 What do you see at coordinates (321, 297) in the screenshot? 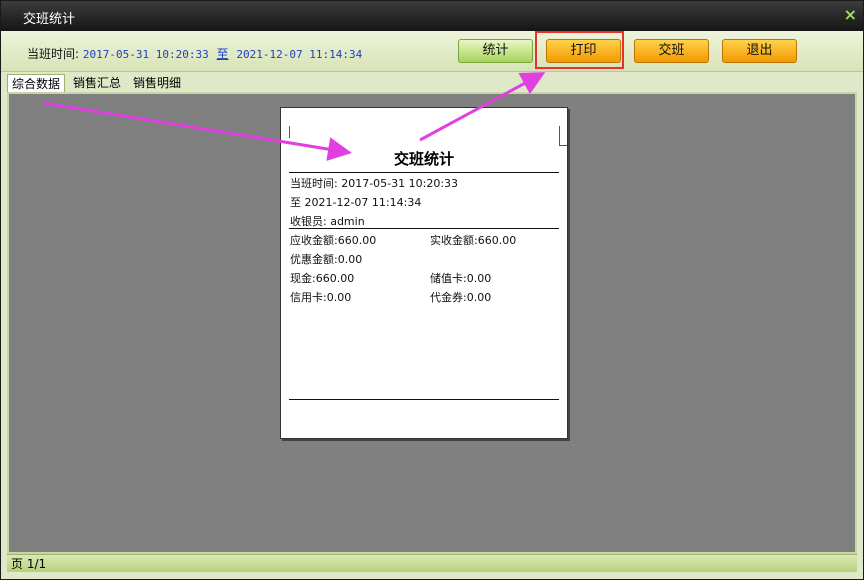
I see `receipt-credit-card: 信用卡:0.00` at bounding box center [321, 297].